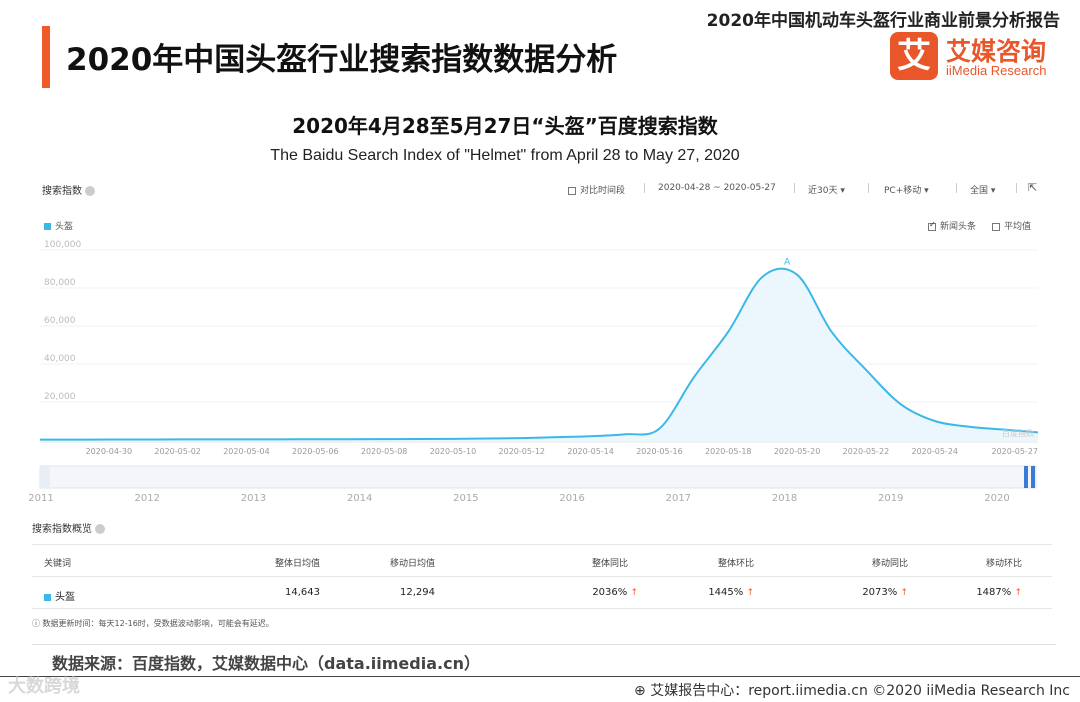 The image size is (1080, 702). I want to click on peak-marker: A, so click(787, 263).